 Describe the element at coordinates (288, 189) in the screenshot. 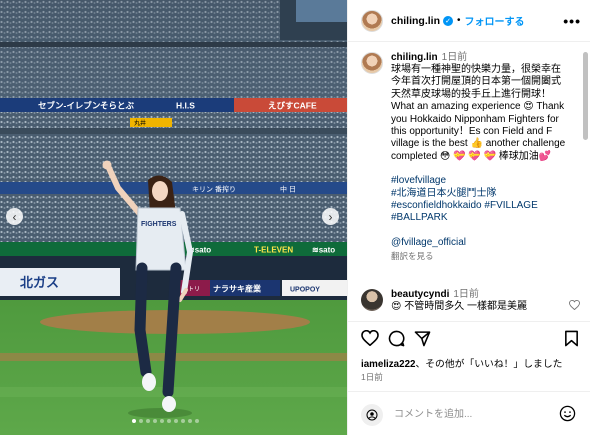

I see `sign-chunichi: 中 日` at that location.